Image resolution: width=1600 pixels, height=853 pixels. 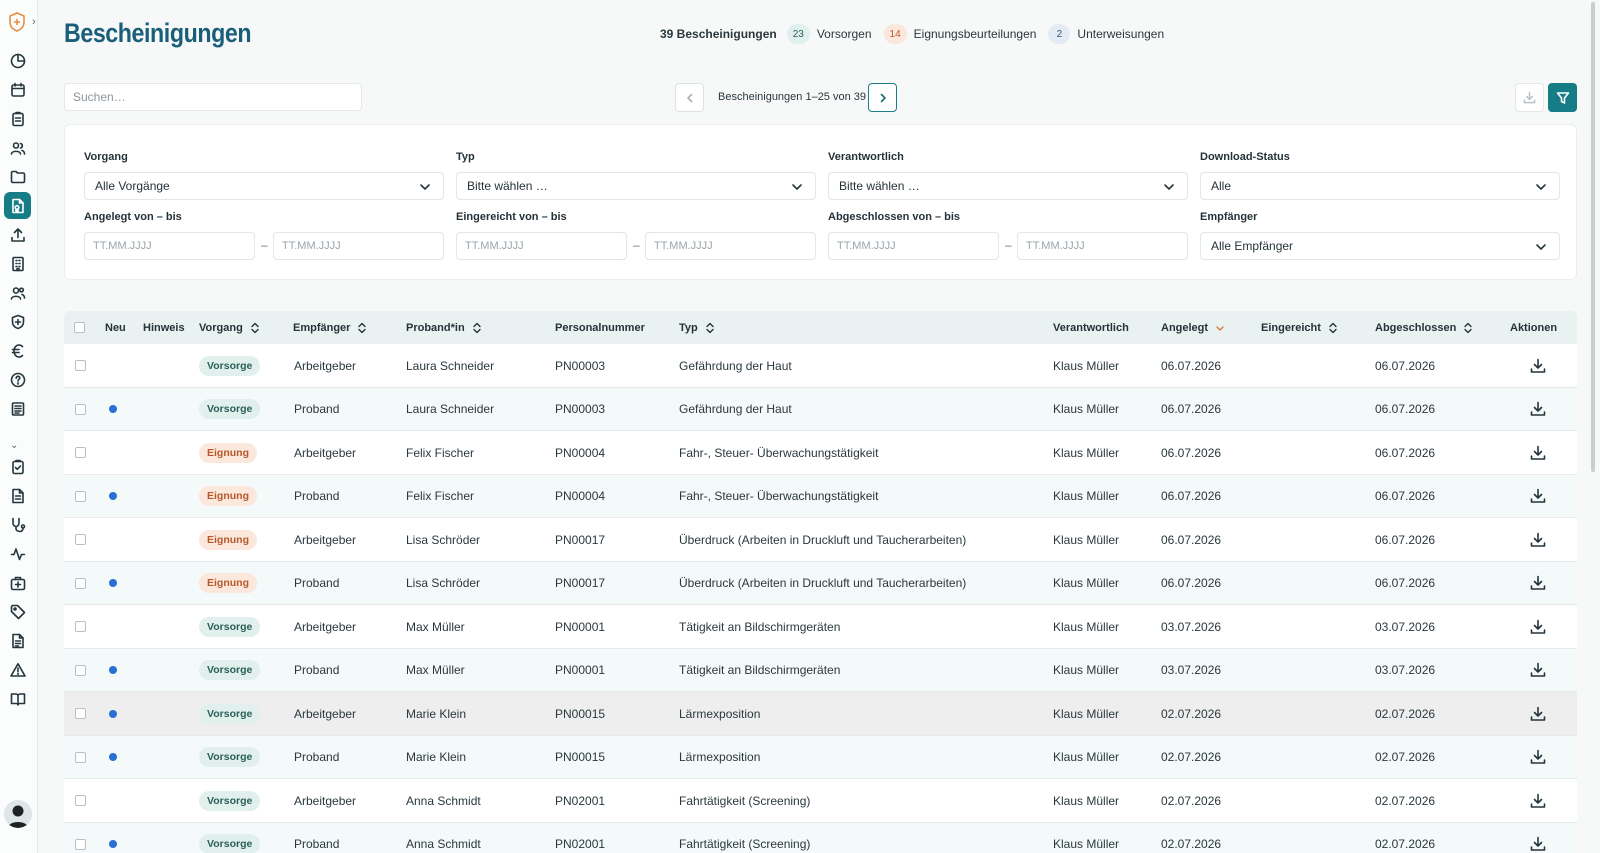 What do you see at coordinates (882, 97) in the screenshot?
I see `pager-next-button` at bounding box center [882, 97].